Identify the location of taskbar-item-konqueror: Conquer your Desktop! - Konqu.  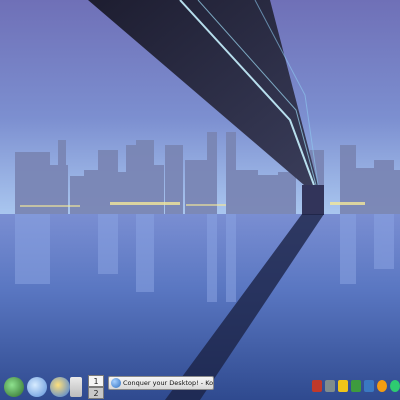
(161, 383).